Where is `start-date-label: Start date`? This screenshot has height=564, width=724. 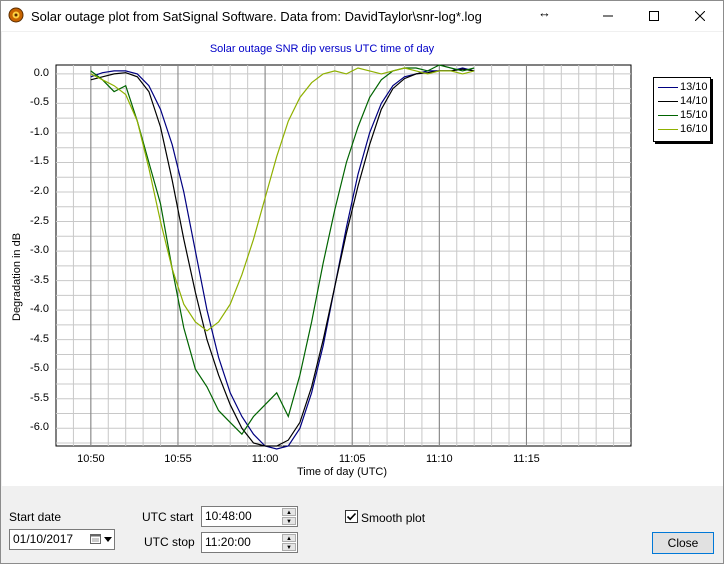 start-date-label: Start date is located at coordinates (35, 517).